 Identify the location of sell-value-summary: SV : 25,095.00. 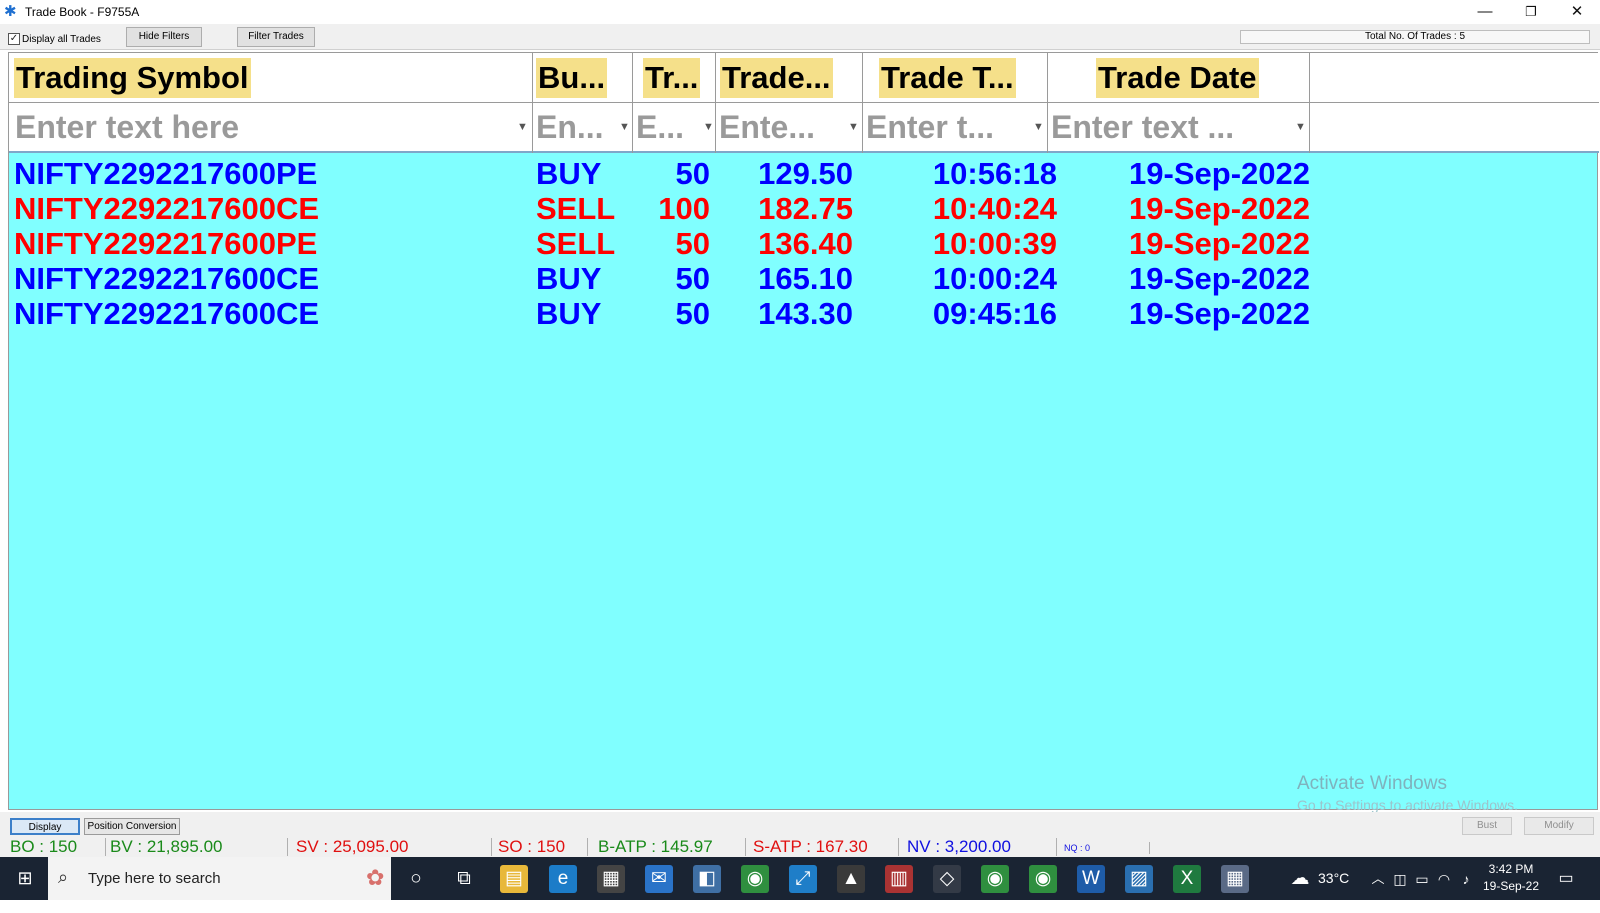
(392, 847).